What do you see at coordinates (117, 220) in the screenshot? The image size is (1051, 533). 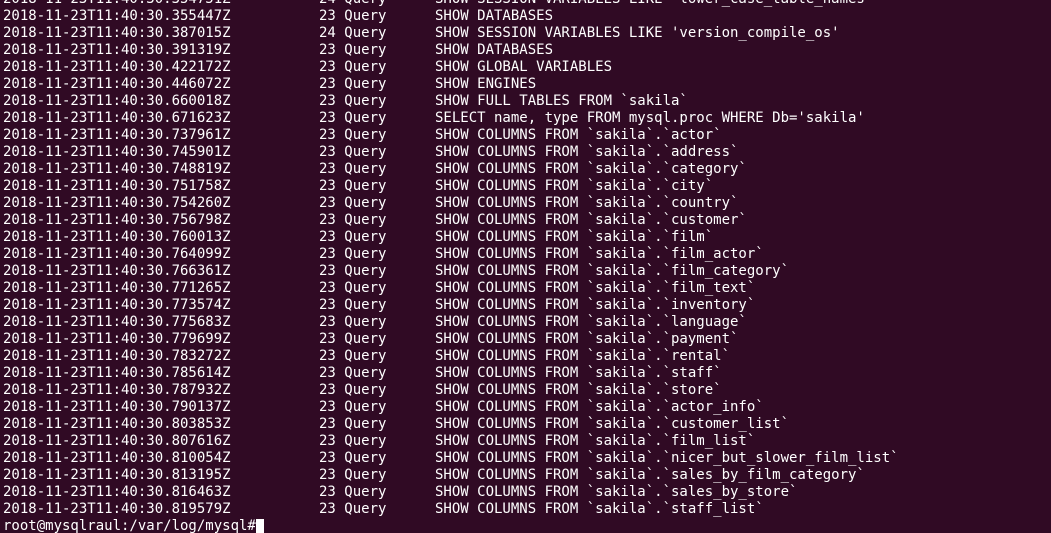 I see `log-timestamp: 2018-11-23T11:40:30.756798Z` at bounding box center [117, 220].